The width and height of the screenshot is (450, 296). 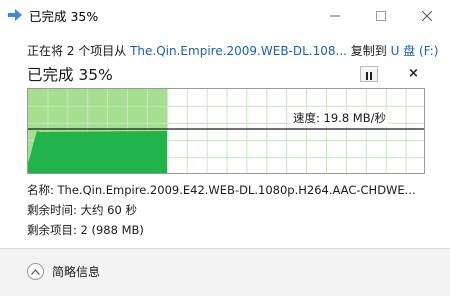 What do you see at coordinates (15, 15) in the screenshot?
I see `copy-arrow-icon` at bounding box center [15, 15].